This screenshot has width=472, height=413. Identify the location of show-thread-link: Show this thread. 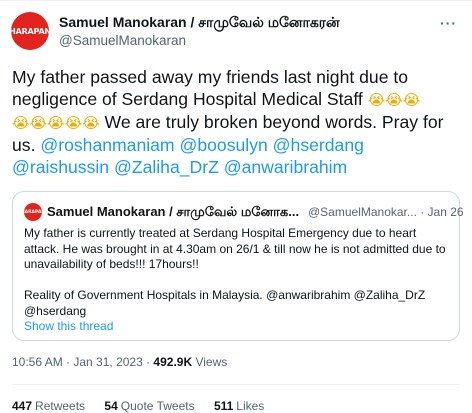
(68, 326).